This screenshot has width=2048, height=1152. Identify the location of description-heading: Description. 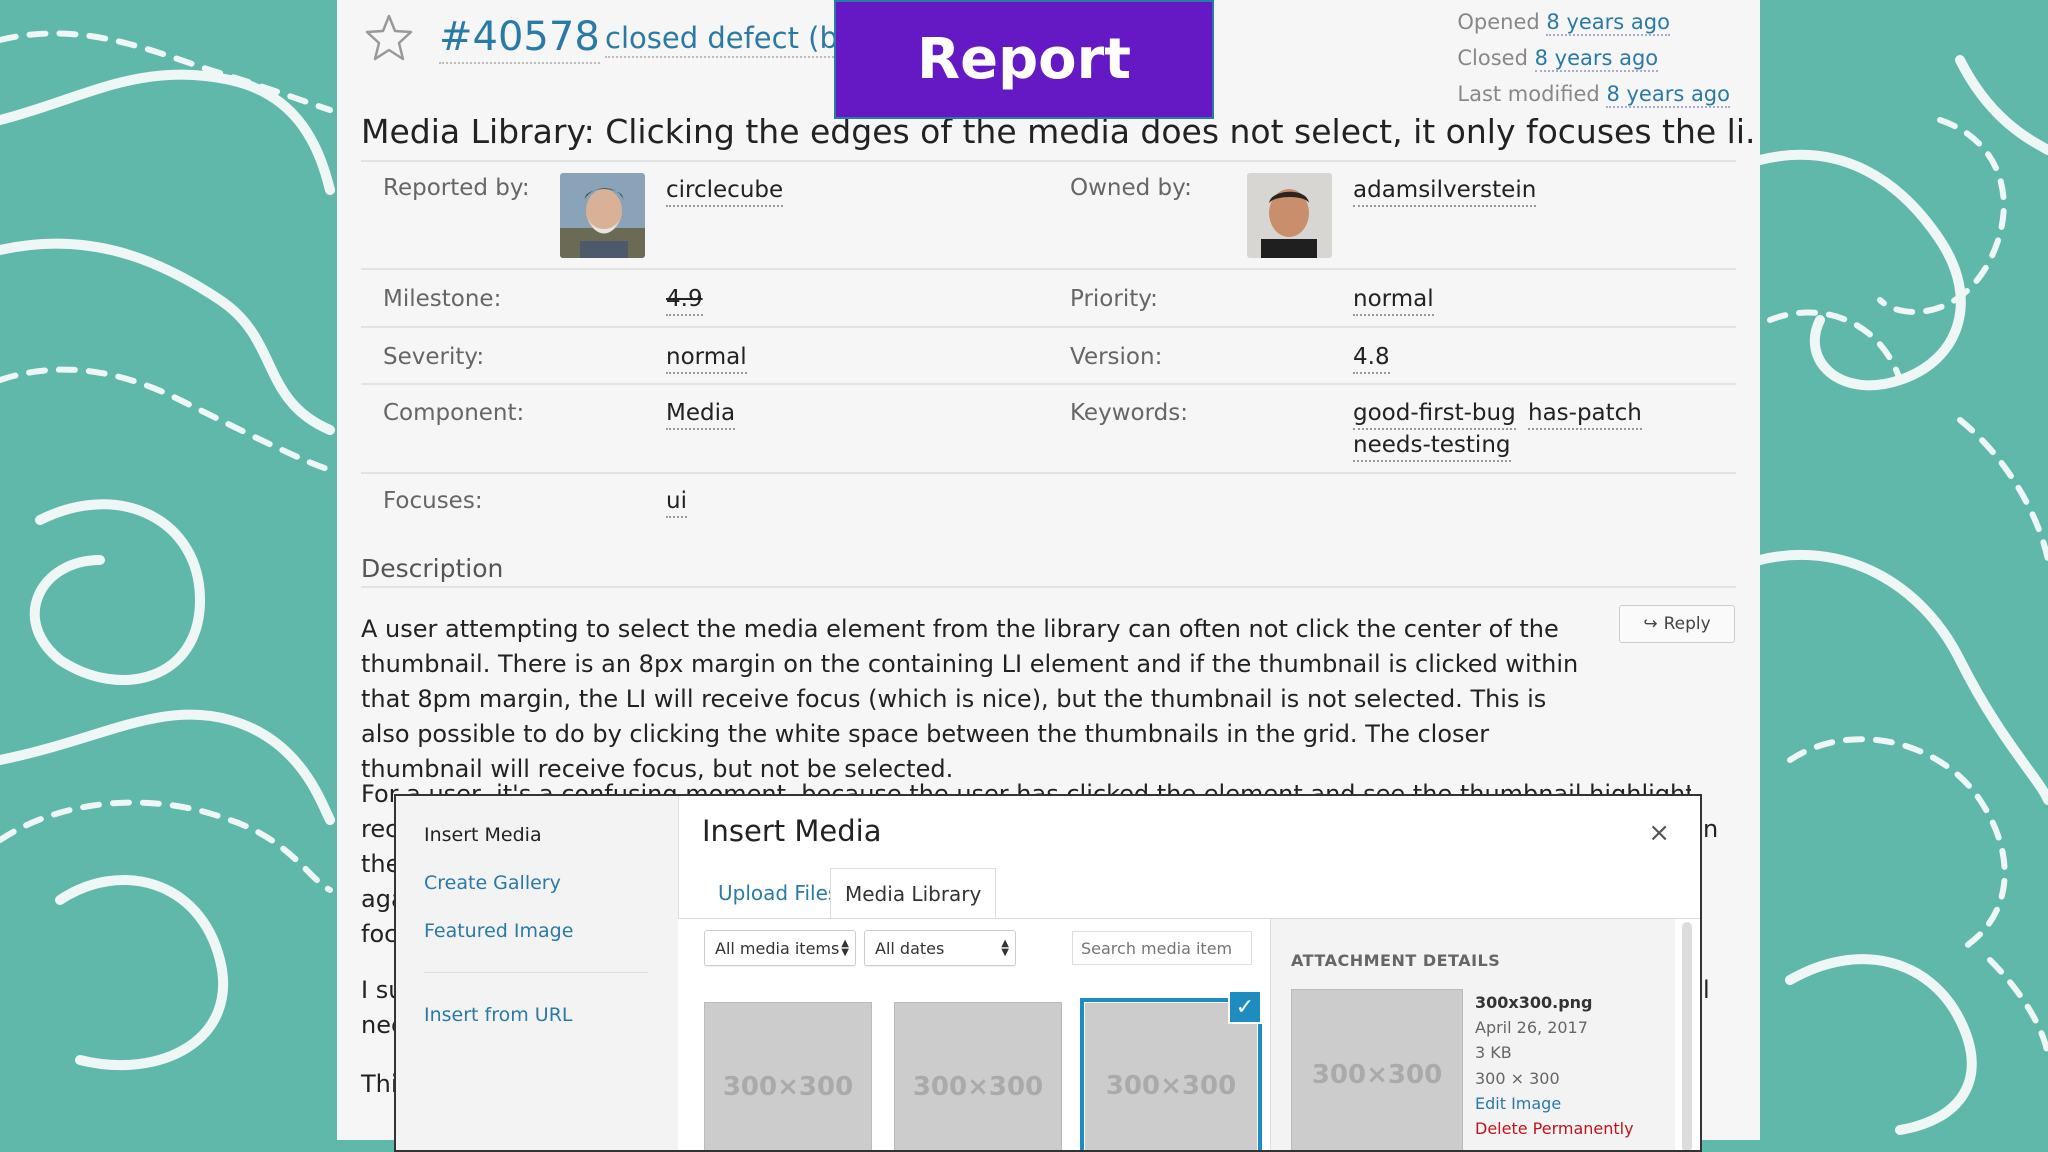
(432, 568).